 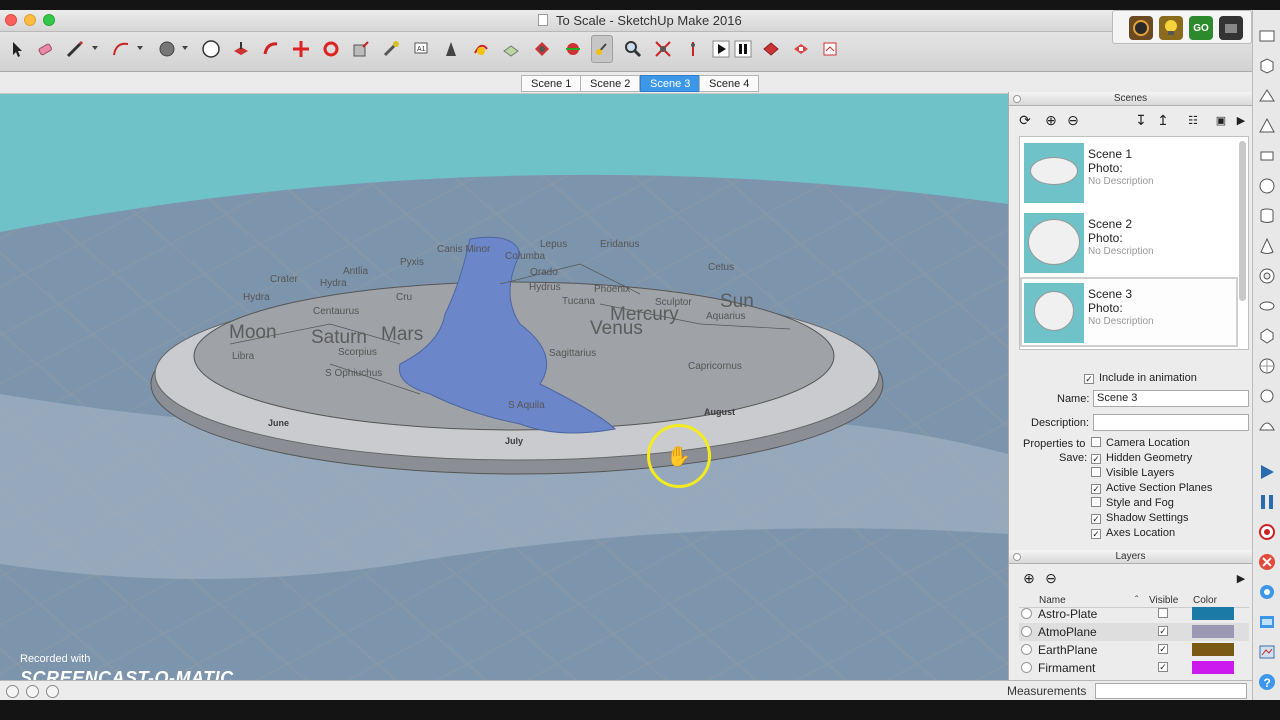 What do you see at coordinates (271, 49) in the screenshot?
I see `follow-me-icon` at bounding box center [271, 49].